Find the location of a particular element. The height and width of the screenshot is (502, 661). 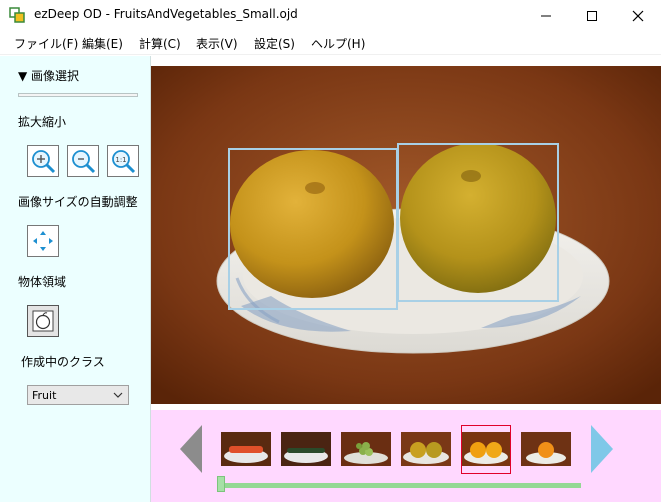

menu-help: ヘルプ(H) is located at coordinates (338, 43).